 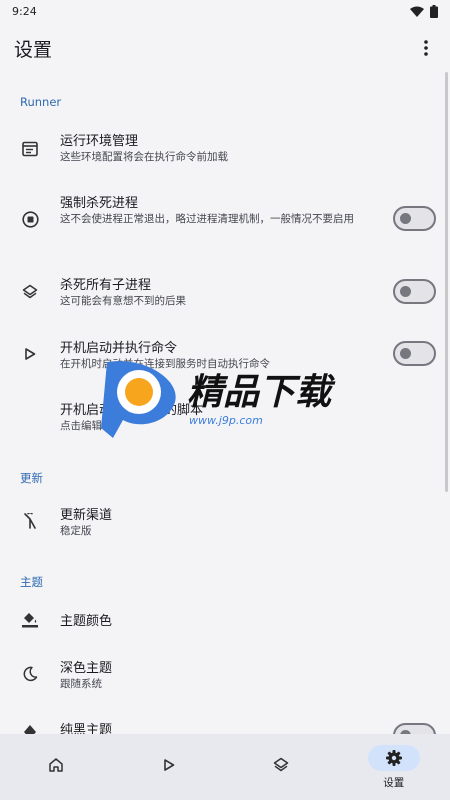 What do you see at coordinates (414, 218) in the screenshot?
I see `force-kill-toggle` at bounding box center [414, 218].